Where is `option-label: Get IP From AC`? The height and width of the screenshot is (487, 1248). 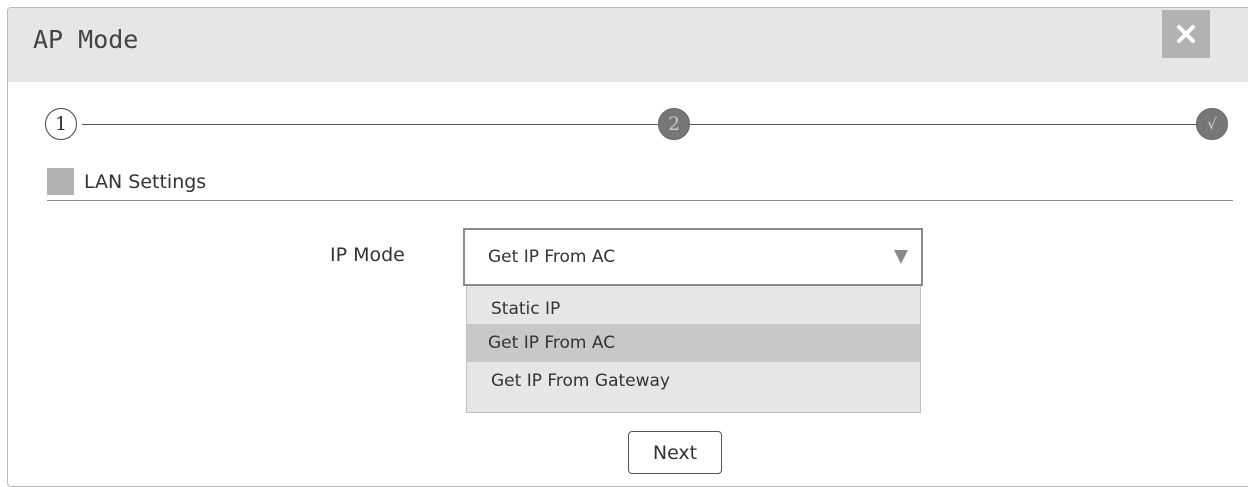 option-label: Get IP From AC is located at coordinates (552, 343).